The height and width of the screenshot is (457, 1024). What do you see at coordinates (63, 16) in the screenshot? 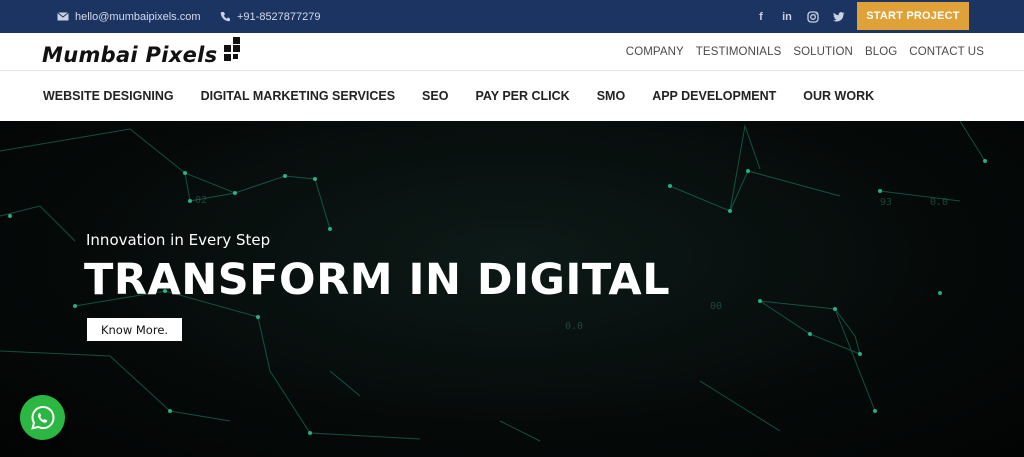
I see `envelope-icon` at bounding box center [63, 16].